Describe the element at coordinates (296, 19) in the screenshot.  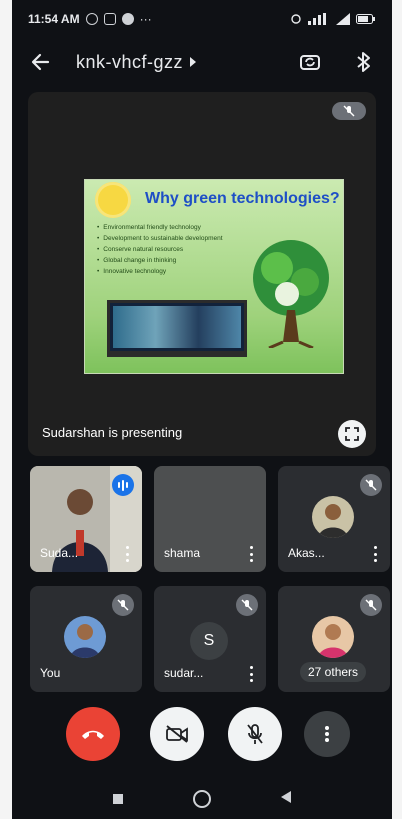
I see `alarm-icon` at that location.